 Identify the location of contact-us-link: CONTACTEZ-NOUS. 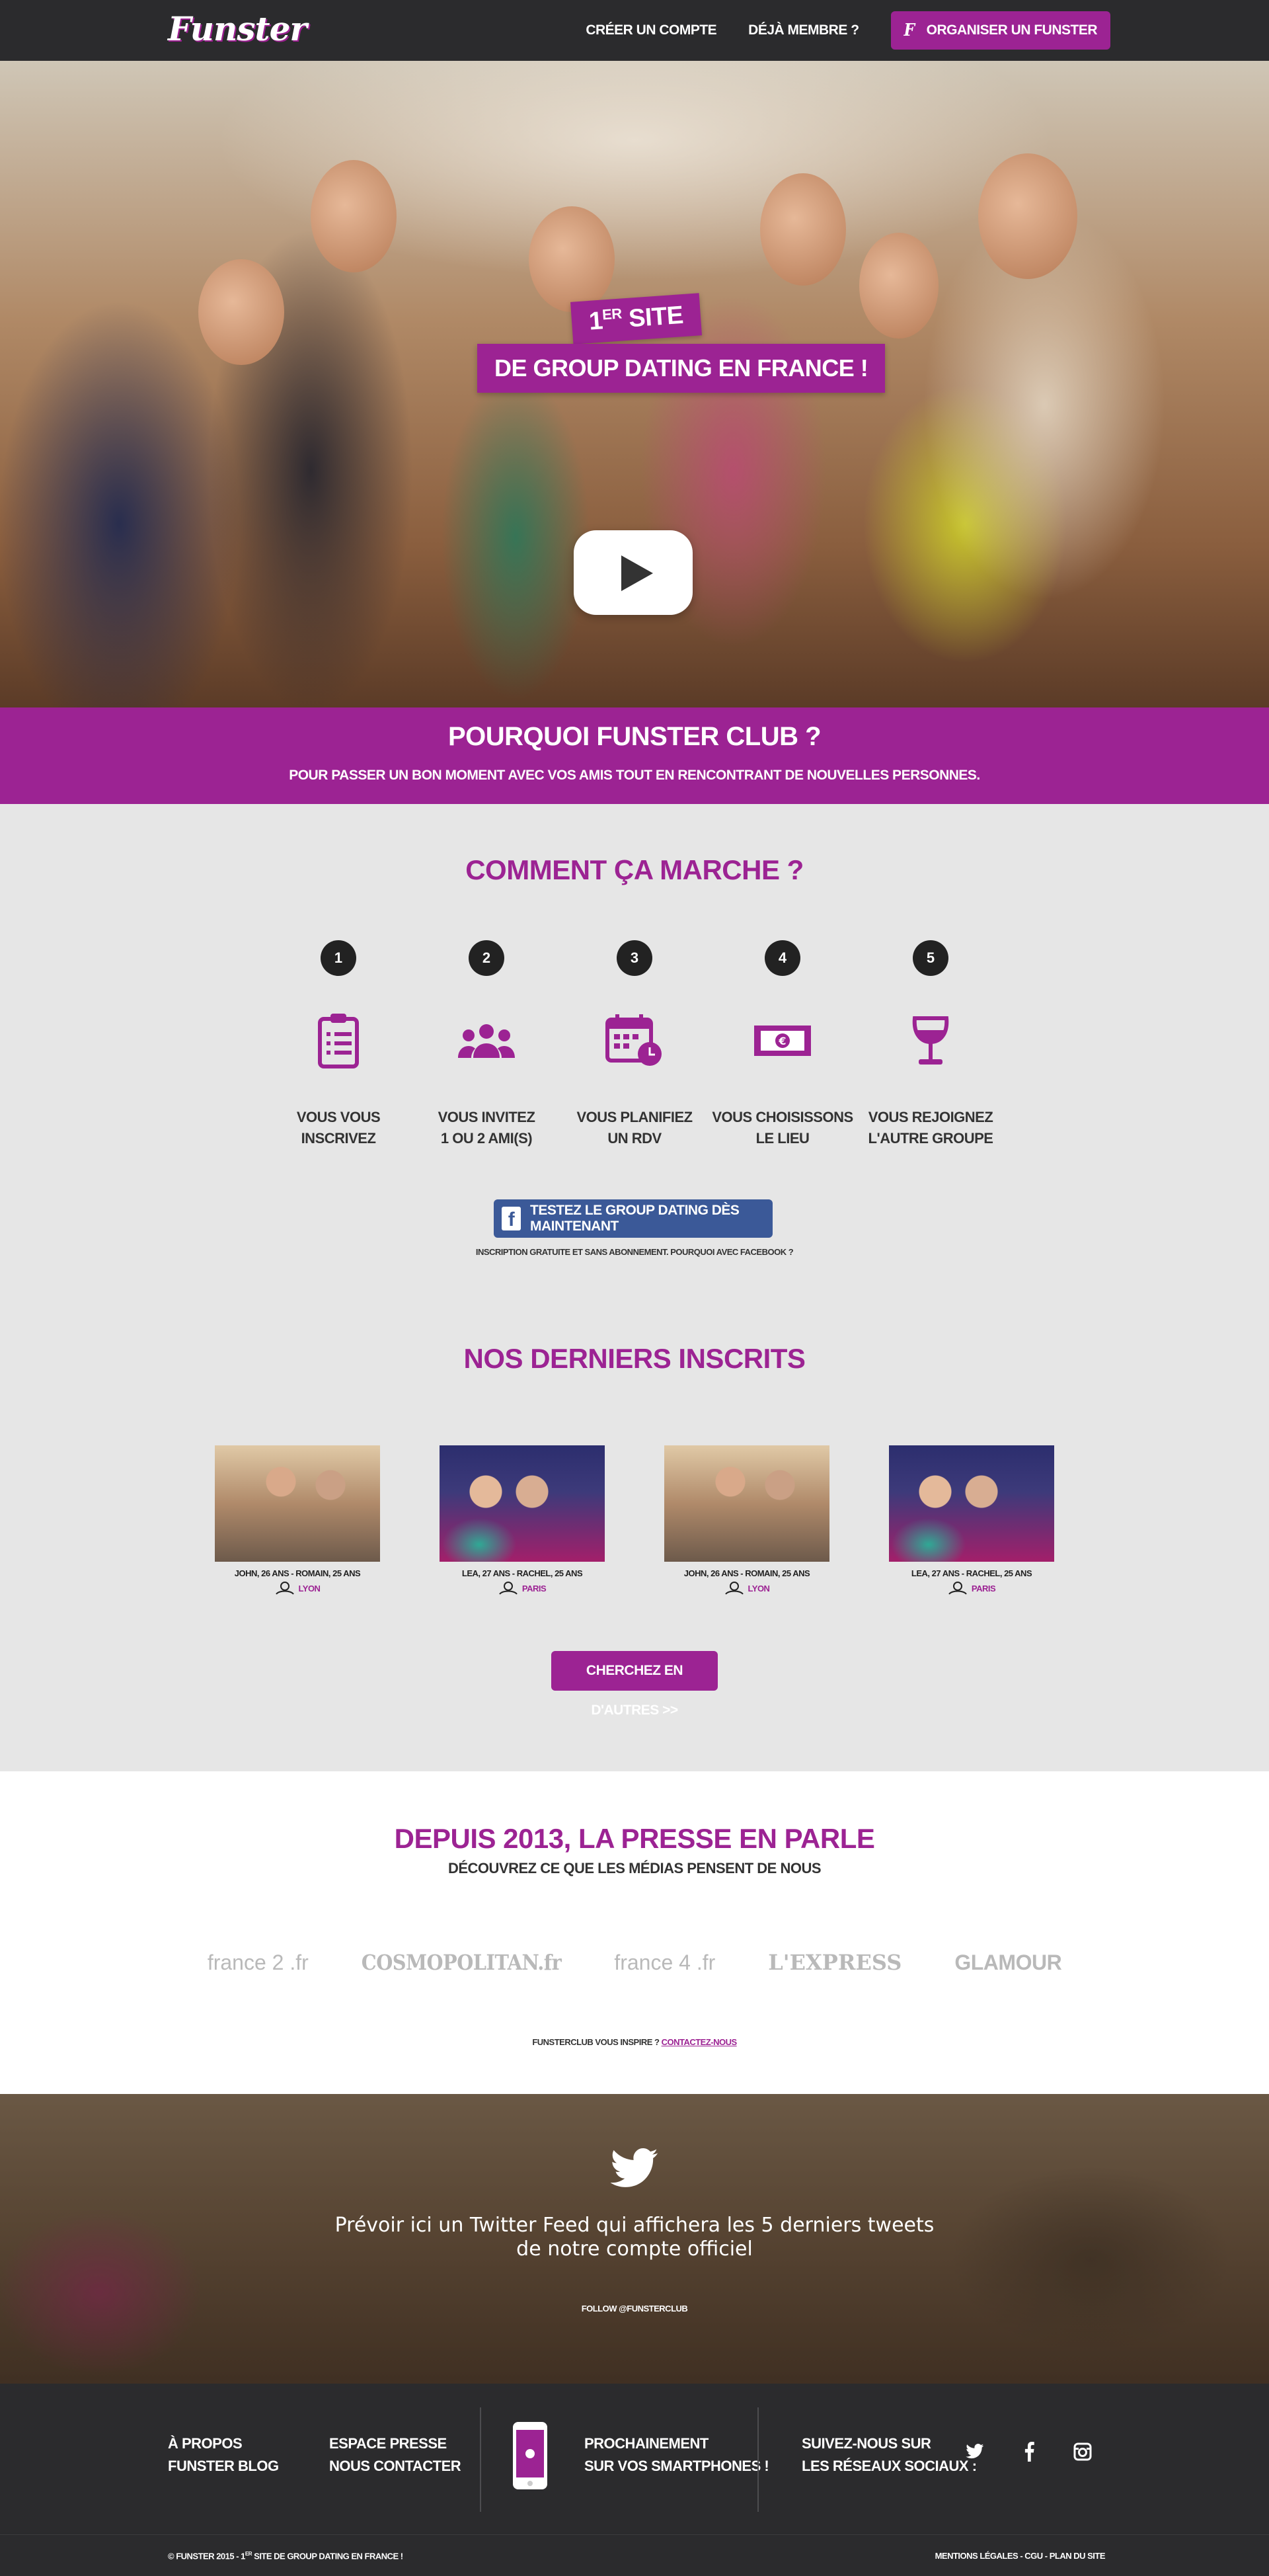
(700, 2042).